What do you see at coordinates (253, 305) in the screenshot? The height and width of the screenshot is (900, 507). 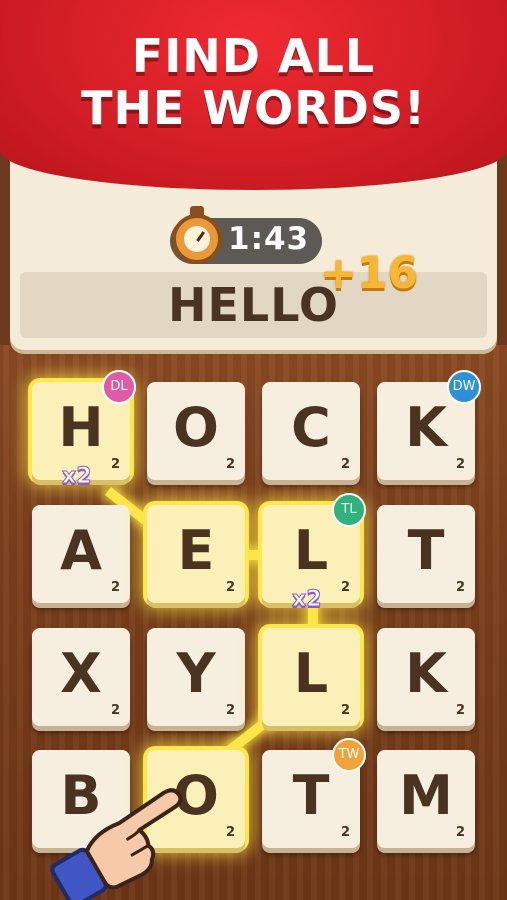 I see `current-word: HELLO` at bounding box center [253, 305].